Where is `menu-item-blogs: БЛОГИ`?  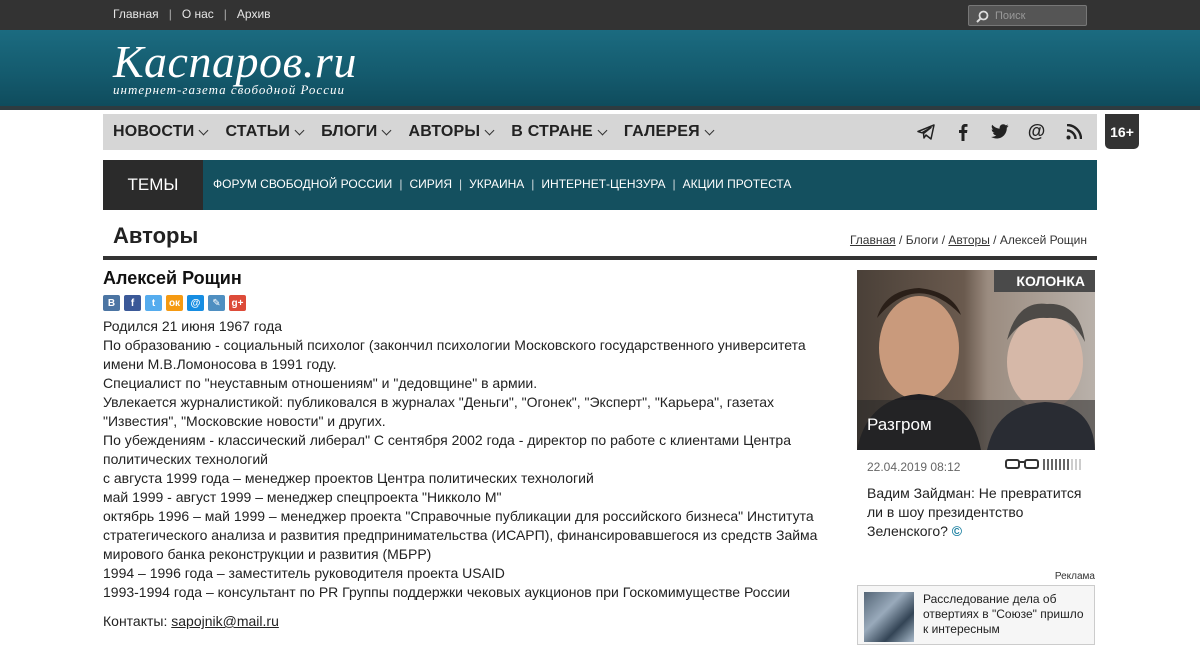
menu-item-blogs: БЛОГИ is located at coordinates (356, 132).